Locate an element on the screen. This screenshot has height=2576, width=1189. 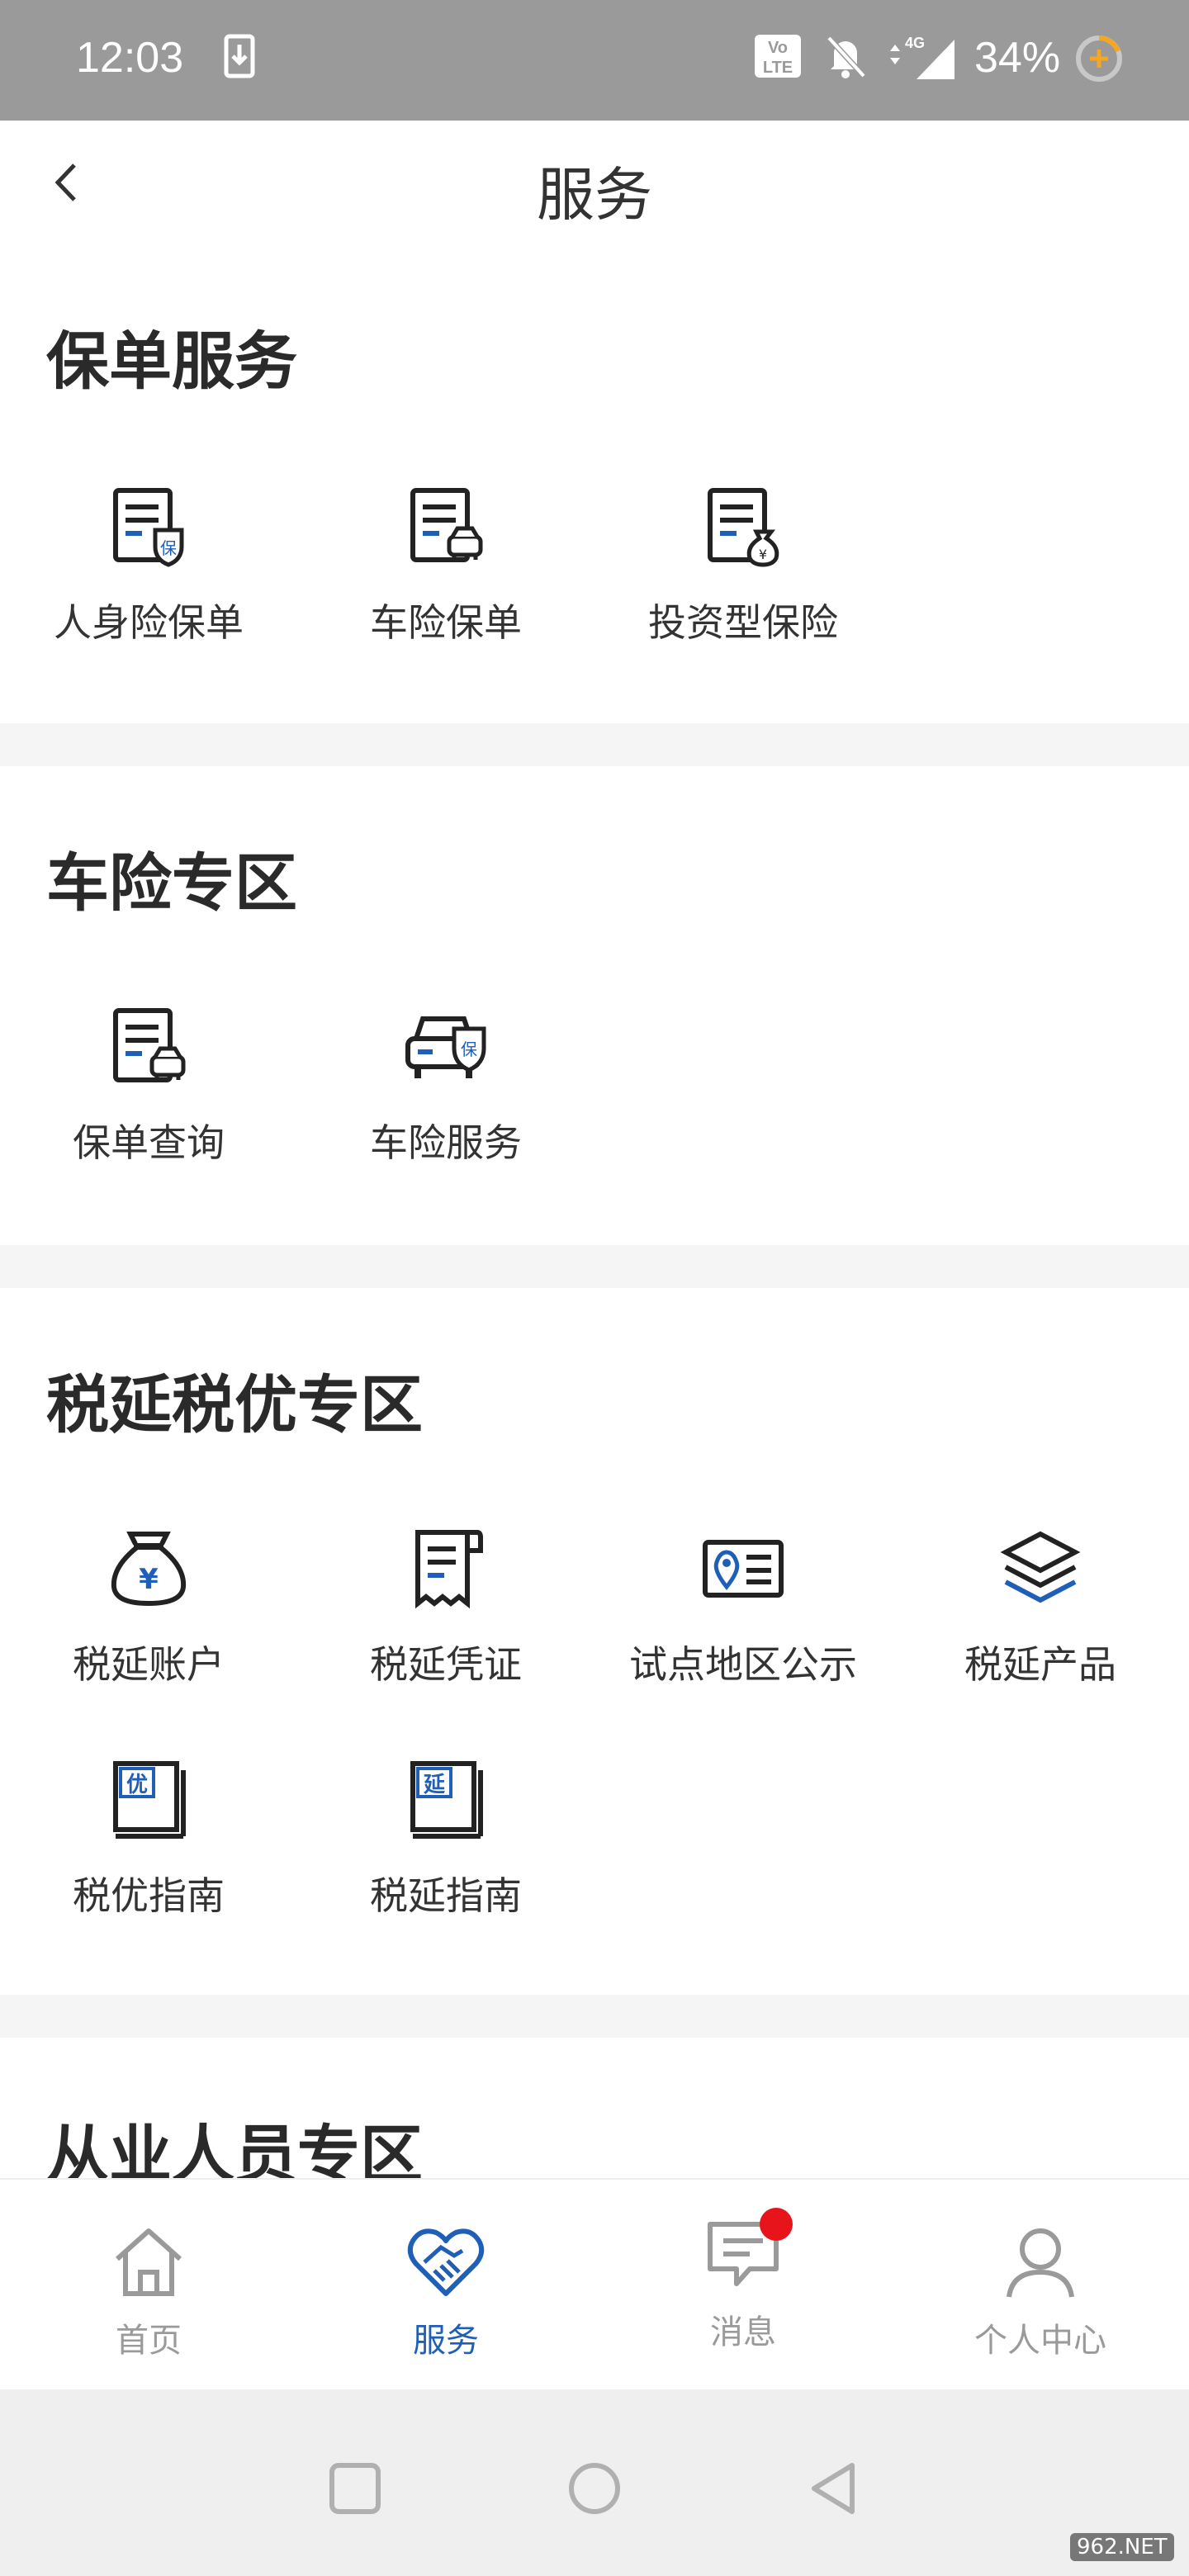
item-label: 人身险保单 is located at coordinates (149, 622).